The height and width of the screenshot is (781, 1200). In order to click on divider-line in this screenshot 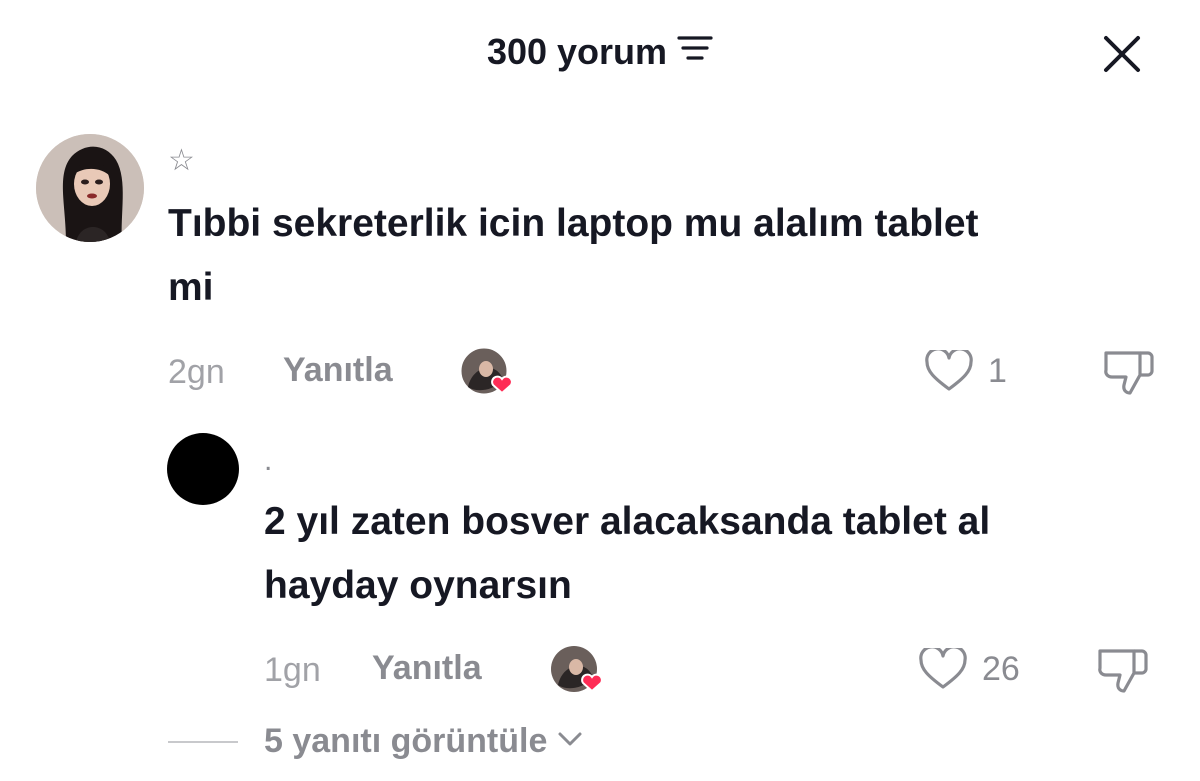, I will do `click(203, 741)`.